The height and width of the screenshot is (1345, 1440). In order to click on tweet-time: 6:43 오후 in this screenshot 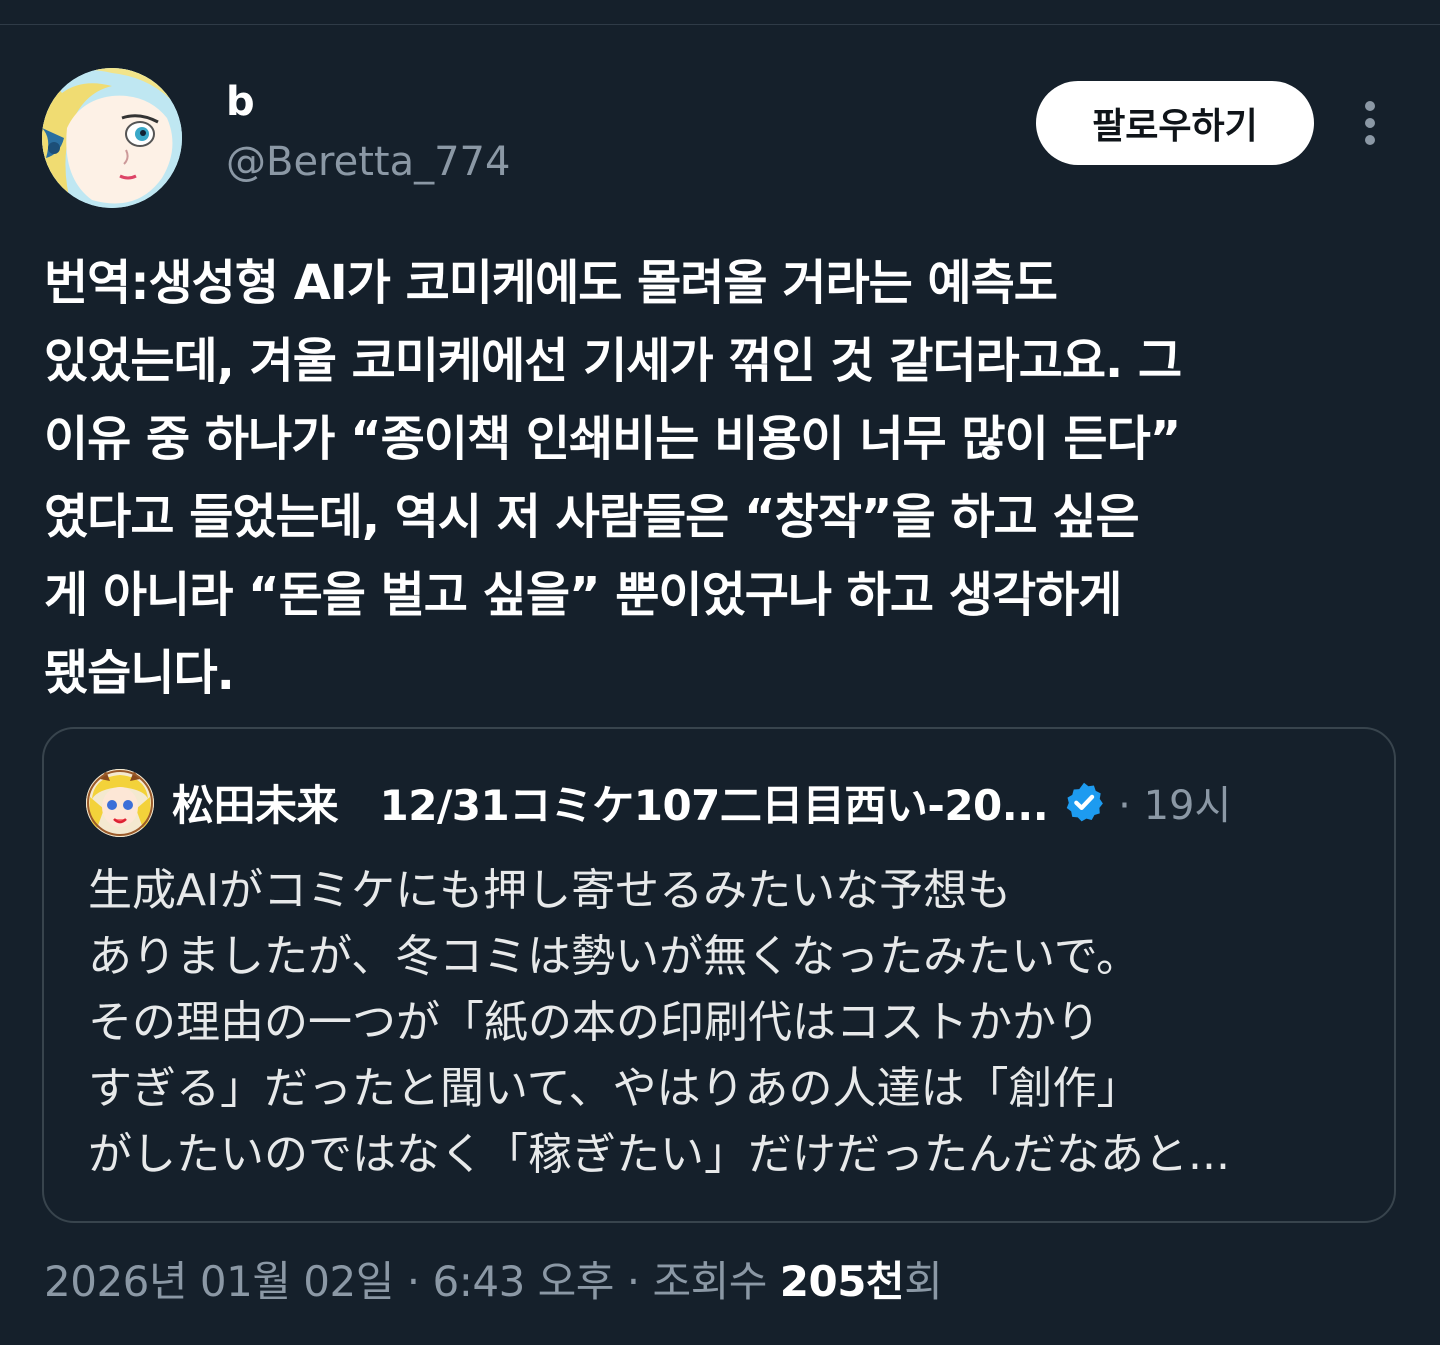, I will do `click(523, 1281)`.